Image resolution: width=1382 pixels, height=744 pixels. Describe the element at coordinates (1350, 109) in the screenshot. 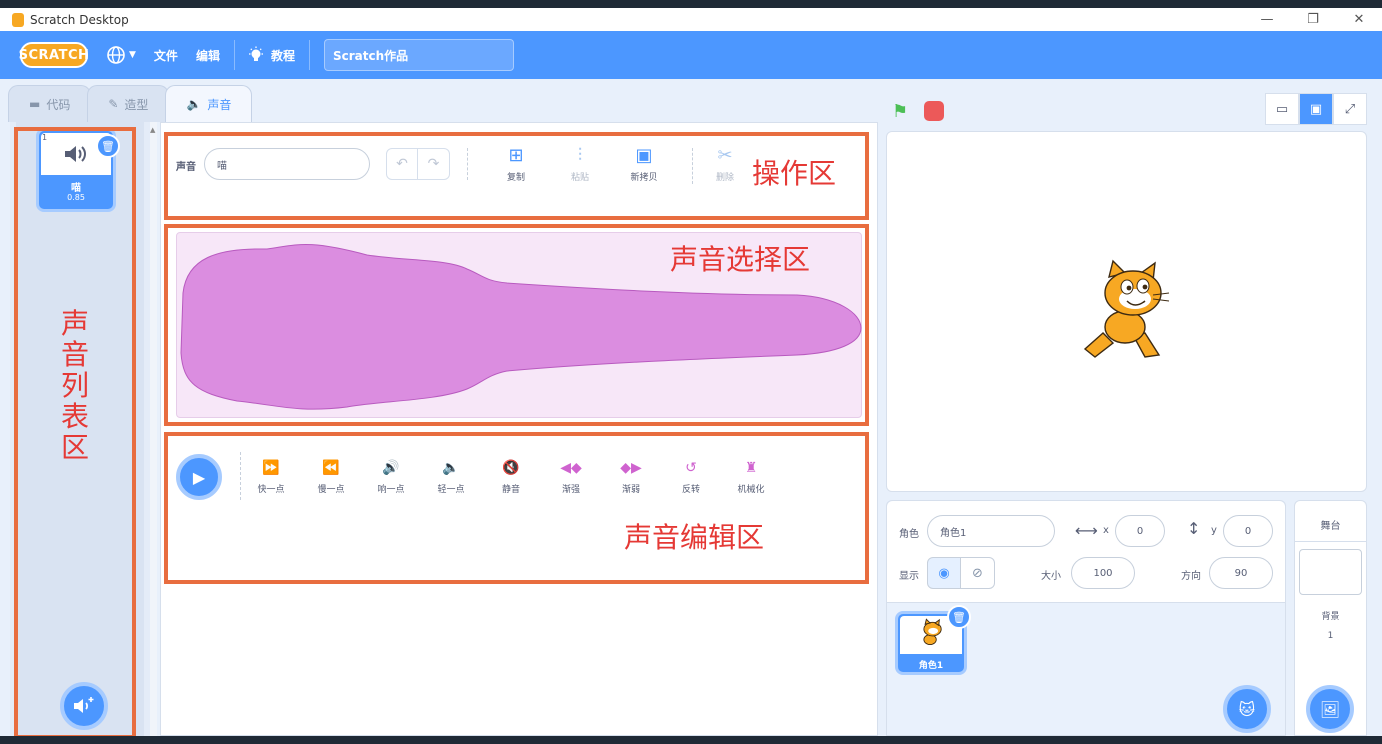

I see `fullscreen-button: ⤢` at that location.